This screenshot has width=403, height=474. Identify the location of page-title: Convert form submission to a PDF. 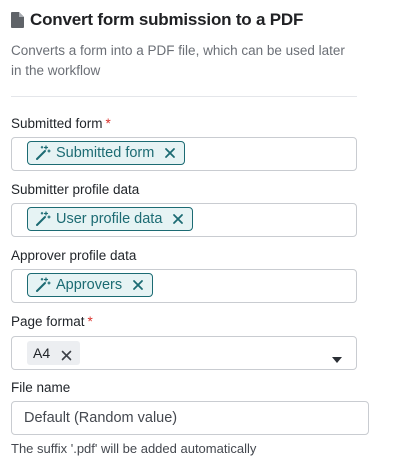
(167, 19).